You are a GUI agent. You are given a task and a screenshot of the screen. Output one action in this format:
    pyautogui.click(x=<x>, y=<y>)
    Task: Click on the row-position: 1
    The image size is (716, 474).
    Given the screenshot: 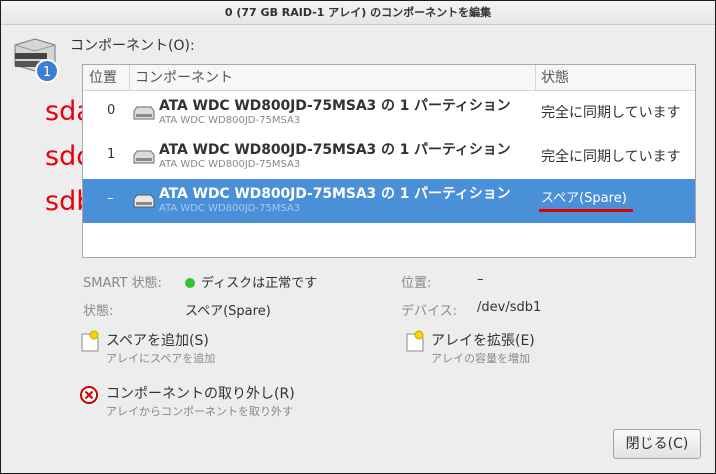 What is the action you would take?
    pyautogui.click(x=111, y=154)
    